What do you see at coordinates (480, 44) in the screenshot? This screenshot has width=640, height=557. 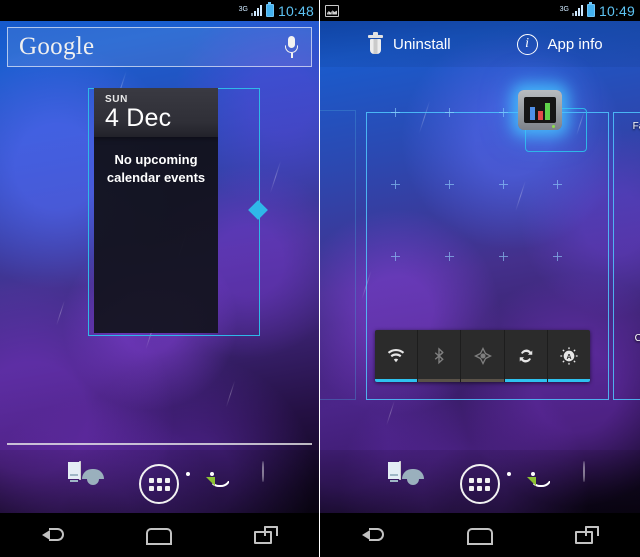 I see `drag-action-bar: Uninstall i App info` at bounding box center [480, 44].